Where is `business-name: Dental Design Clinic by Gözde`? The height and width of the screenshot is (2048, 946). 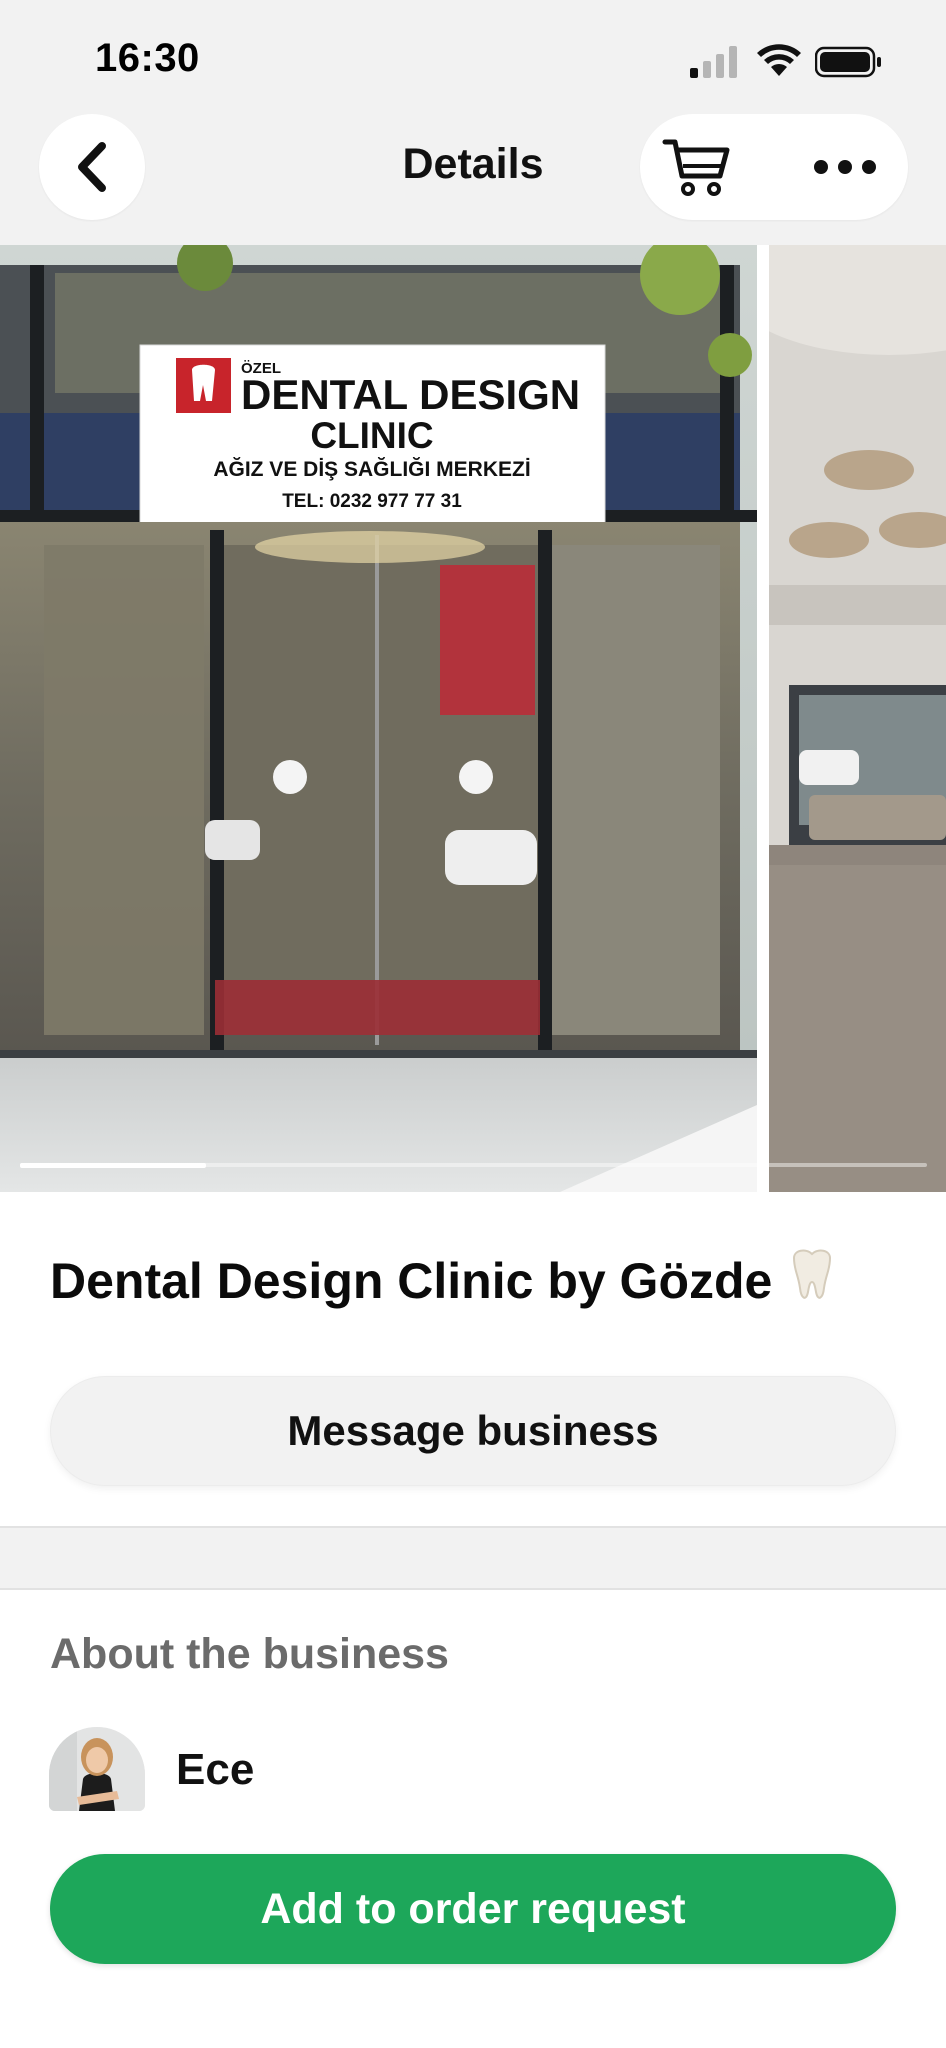
business-name: Dental Design Clinic by Gözde is located at coordinates (411, 1281).